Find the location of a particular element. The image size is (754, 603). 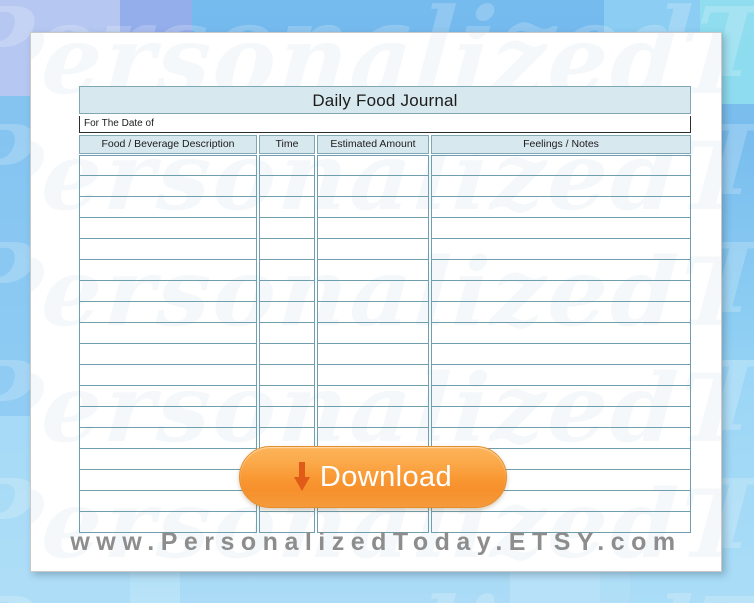

footer-website-url: www.PersonalizedToday.ETSY.com is located at coordinates (376, 542).